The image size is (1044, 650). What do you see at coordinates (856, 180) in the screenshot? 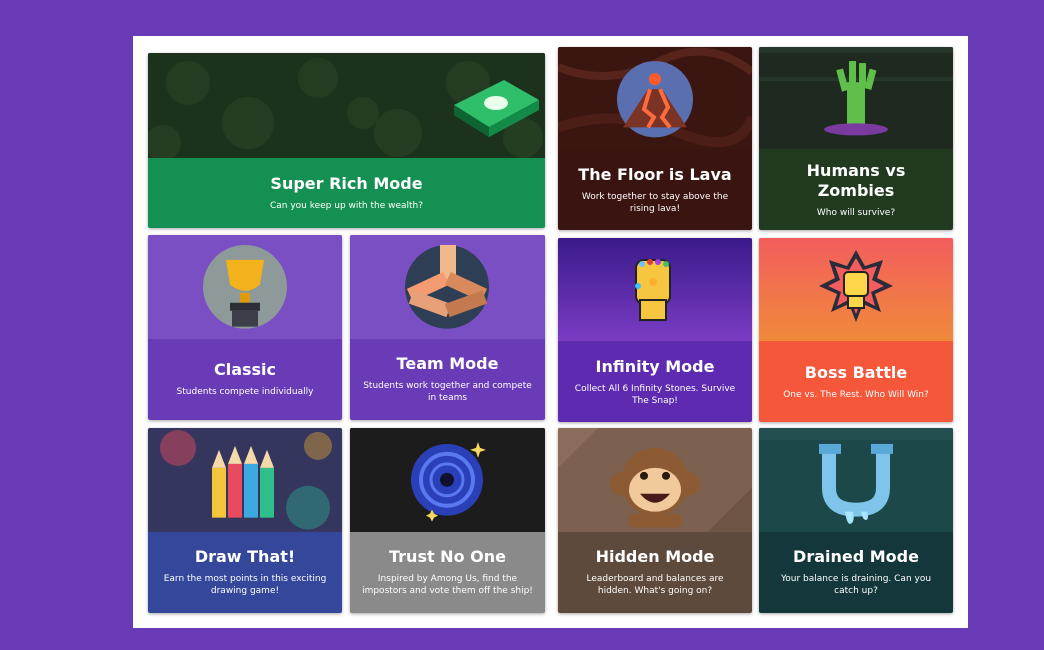
I see `mode-title: Humans vs Zombies` at bounding box center [856, 180].